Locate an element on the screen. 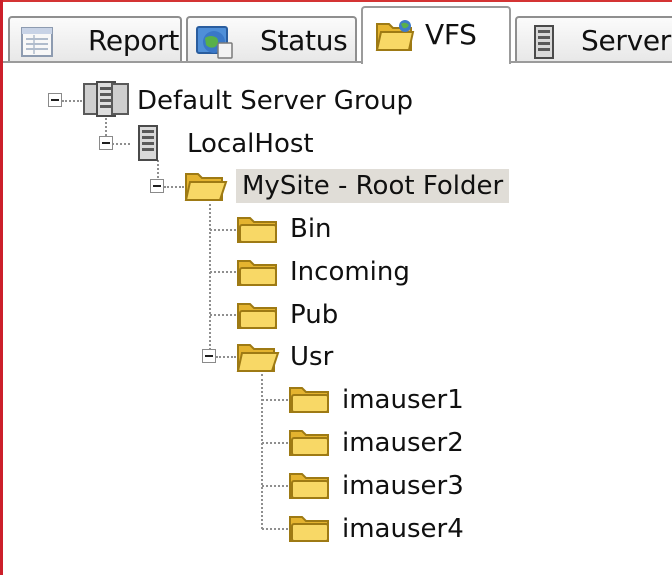 This screenshot has width=672, height=575. globe-icon is located at coordinates (215, 44).